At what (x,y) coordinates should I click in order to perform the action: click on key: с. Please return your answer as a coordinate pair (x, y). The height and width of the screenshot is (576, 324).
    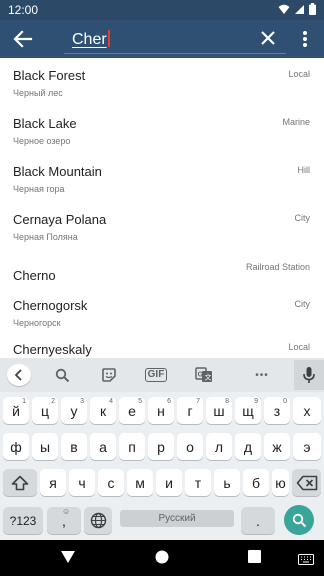
    Looking at the image, I should click on (111, 482).